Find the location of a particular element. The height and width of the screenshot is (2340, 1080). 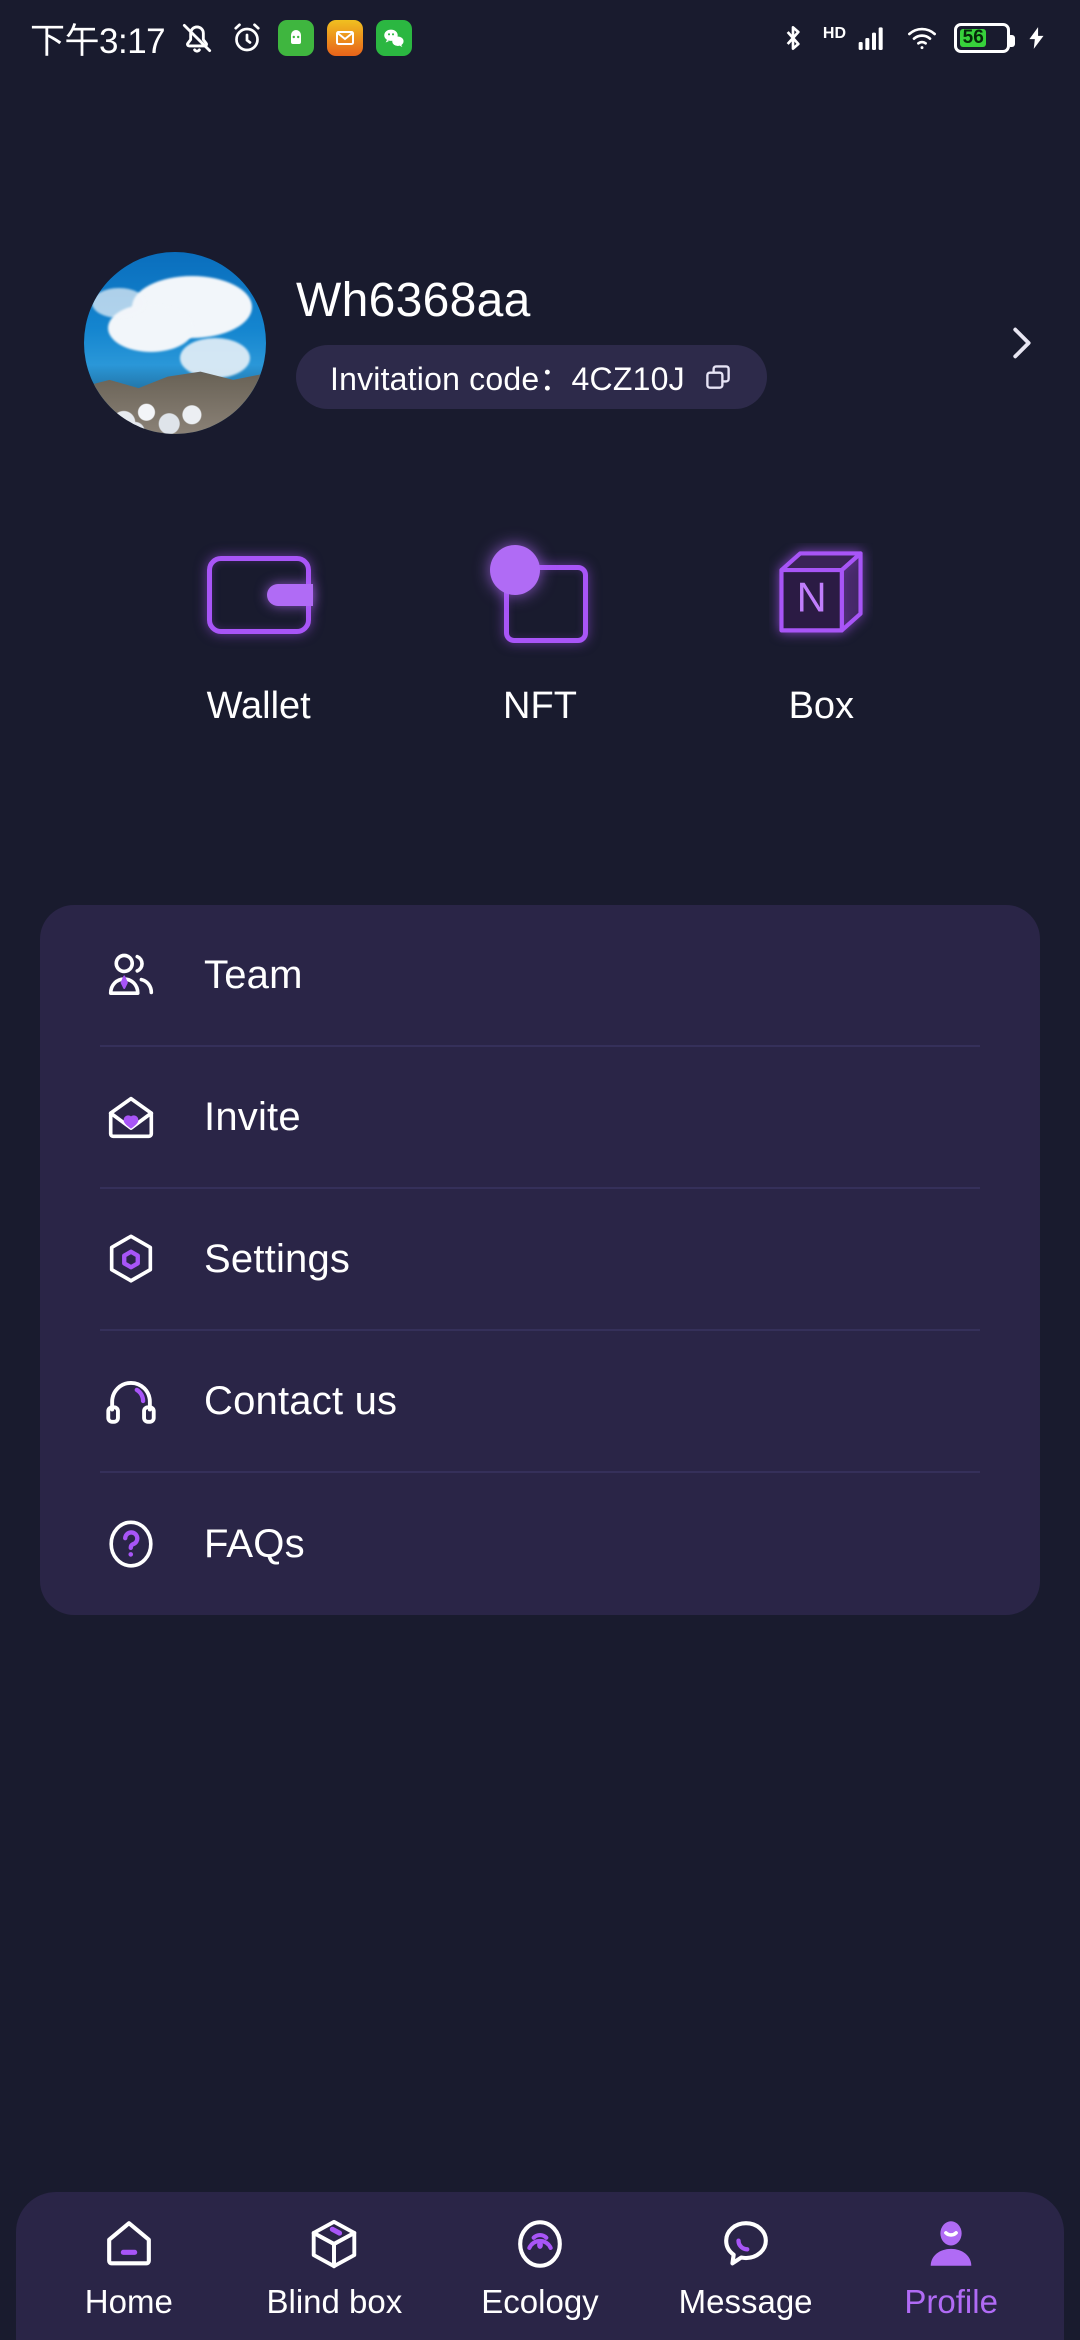

wallet-icon is located at coordinates (259, 595).